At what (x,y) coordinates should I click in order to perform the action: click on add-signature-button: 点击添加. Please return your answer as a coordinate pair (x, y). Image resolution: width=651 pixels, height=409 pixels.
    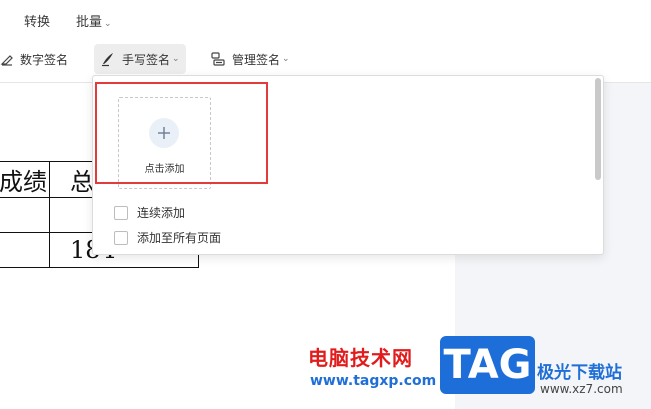
    Looking at the image, I should click on (164, 143).